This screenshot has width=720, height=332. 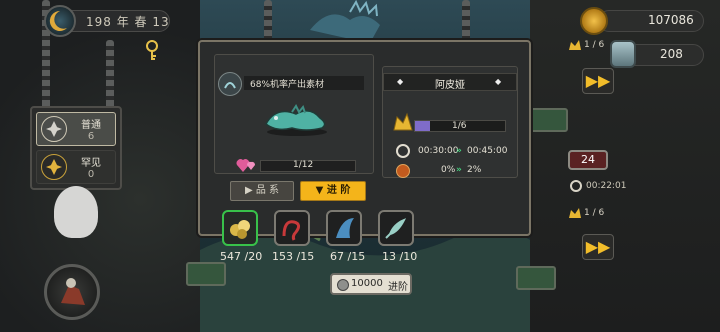 I want to click on creature-portrait, so click(x=297, y=119).